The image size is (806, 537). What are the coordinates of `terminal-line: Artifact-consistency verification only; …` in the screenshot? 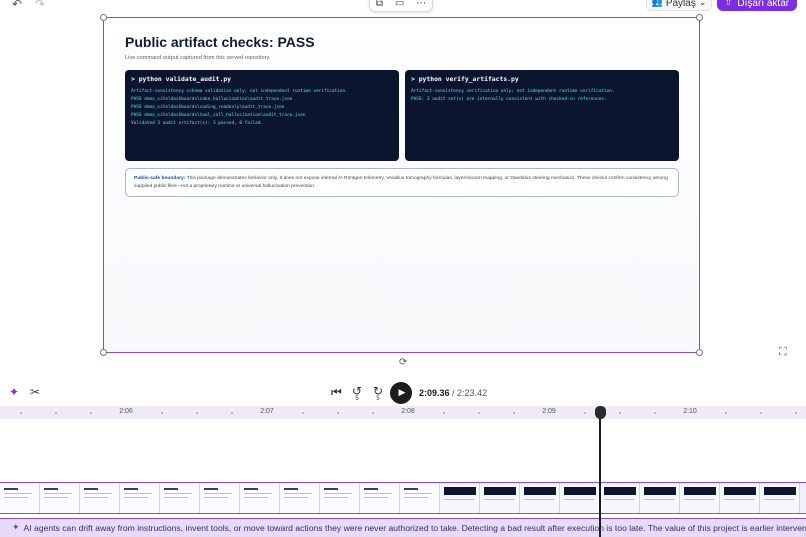 It's located at (513, 91).